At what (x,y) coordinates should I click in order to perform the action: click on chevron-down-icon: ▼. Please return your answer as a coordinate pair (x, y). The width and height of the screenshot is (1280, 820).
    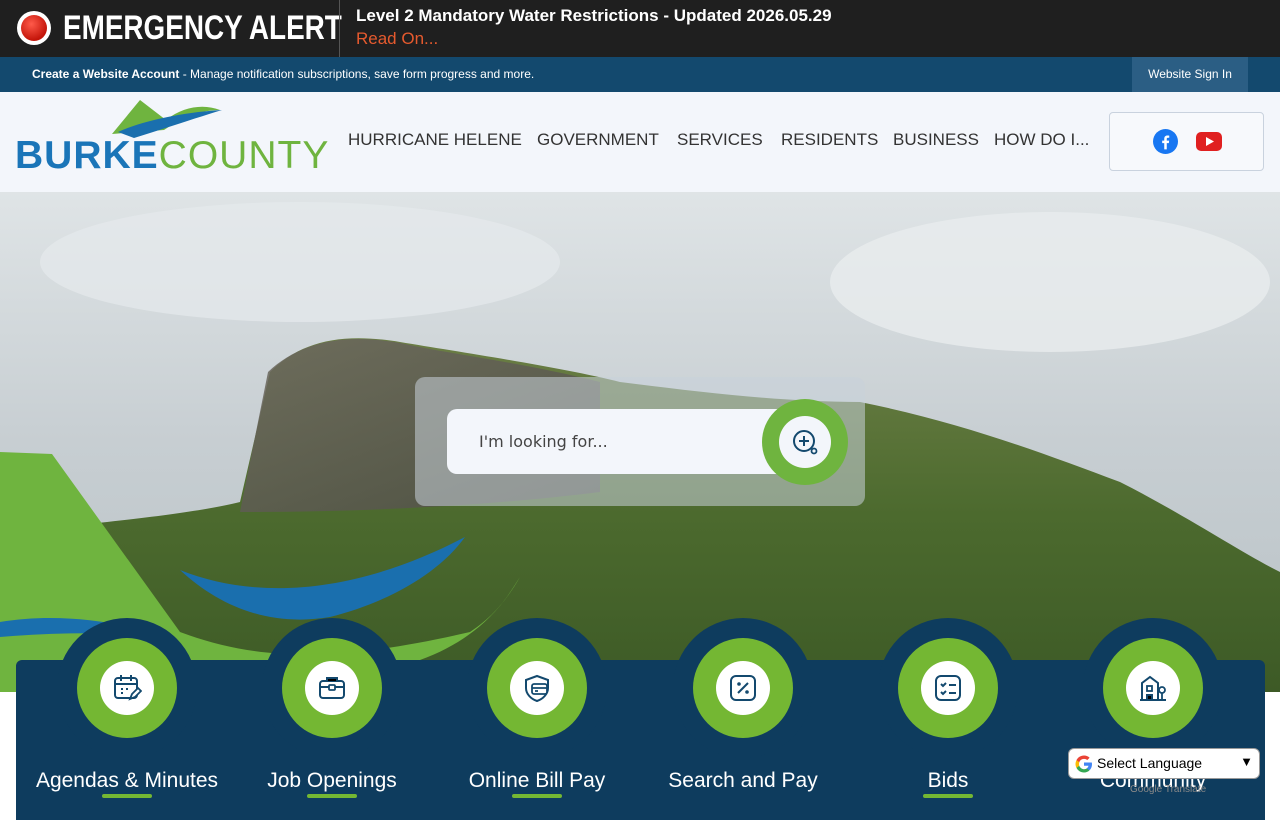
    Looking at the image, I should click on (1246, 761).